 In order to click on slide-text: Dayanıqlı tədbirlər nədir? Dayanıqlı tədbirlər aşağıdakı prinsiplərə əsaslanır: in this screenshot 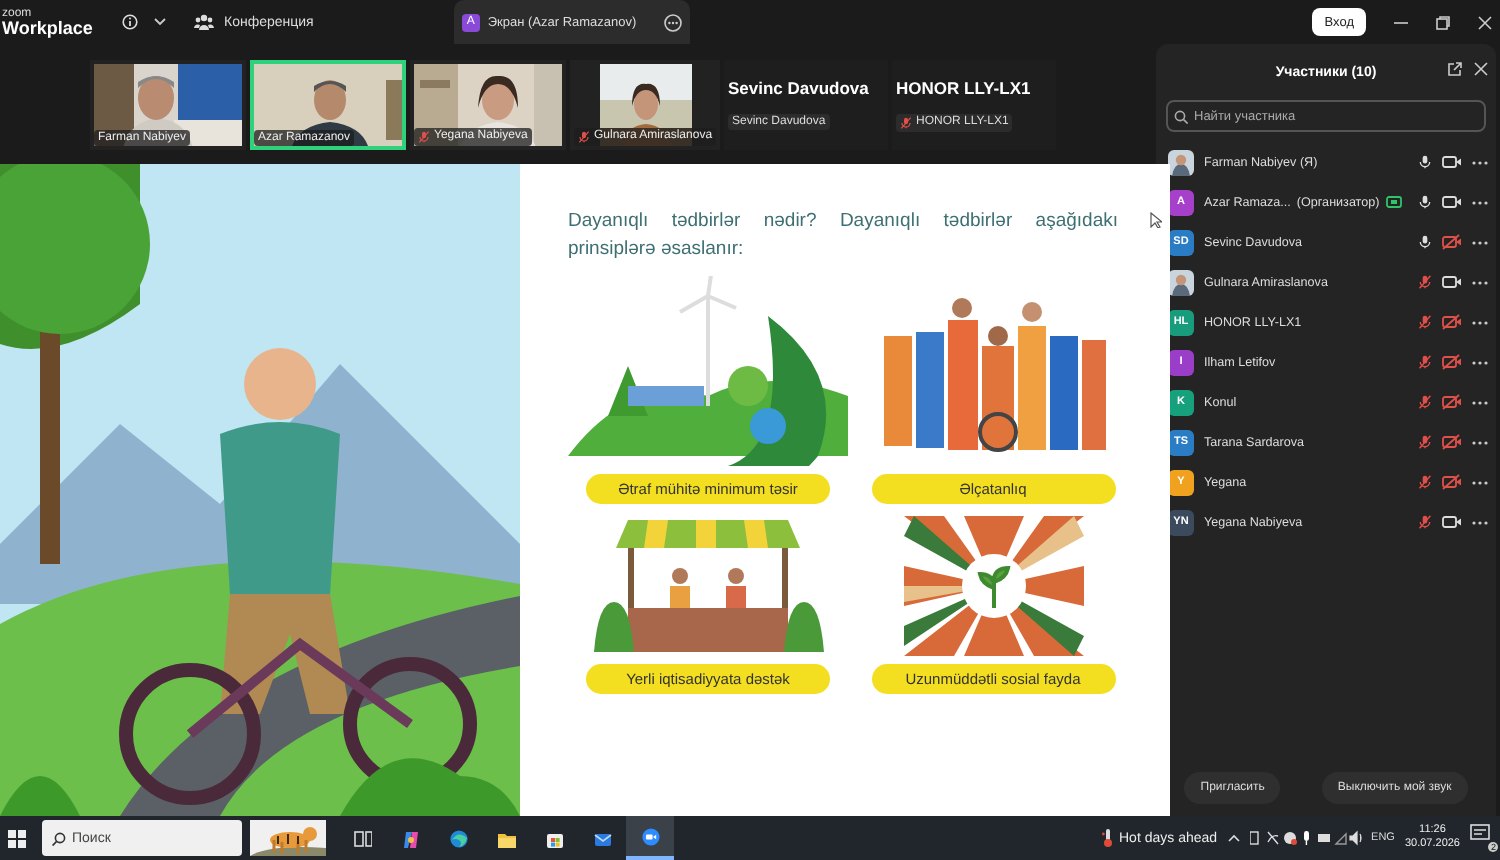, I will do `click(843, 236)`.